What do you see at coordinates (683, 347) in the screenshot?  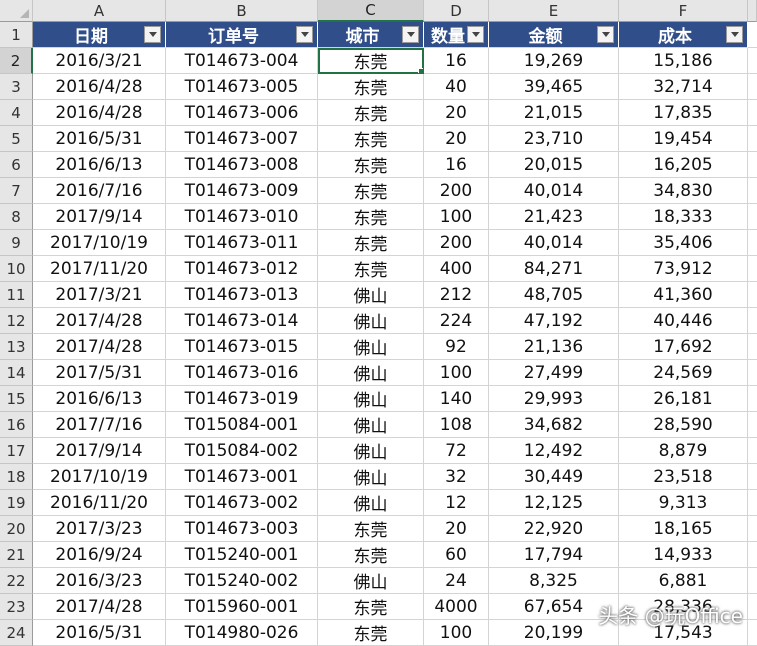 I see `cost-cell: 17,692` at bounding box center [683, 347].